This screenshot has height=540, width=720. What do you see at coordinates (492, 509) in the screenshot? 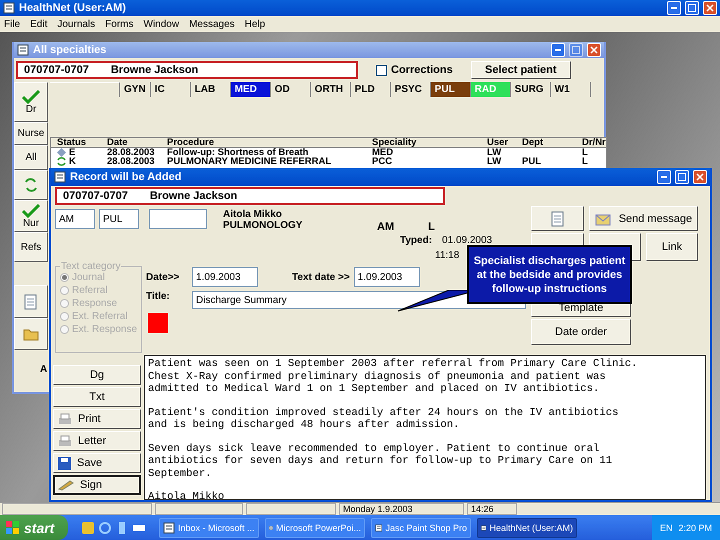
I see `status-time: 14:26` at bounding box center [492, 509].